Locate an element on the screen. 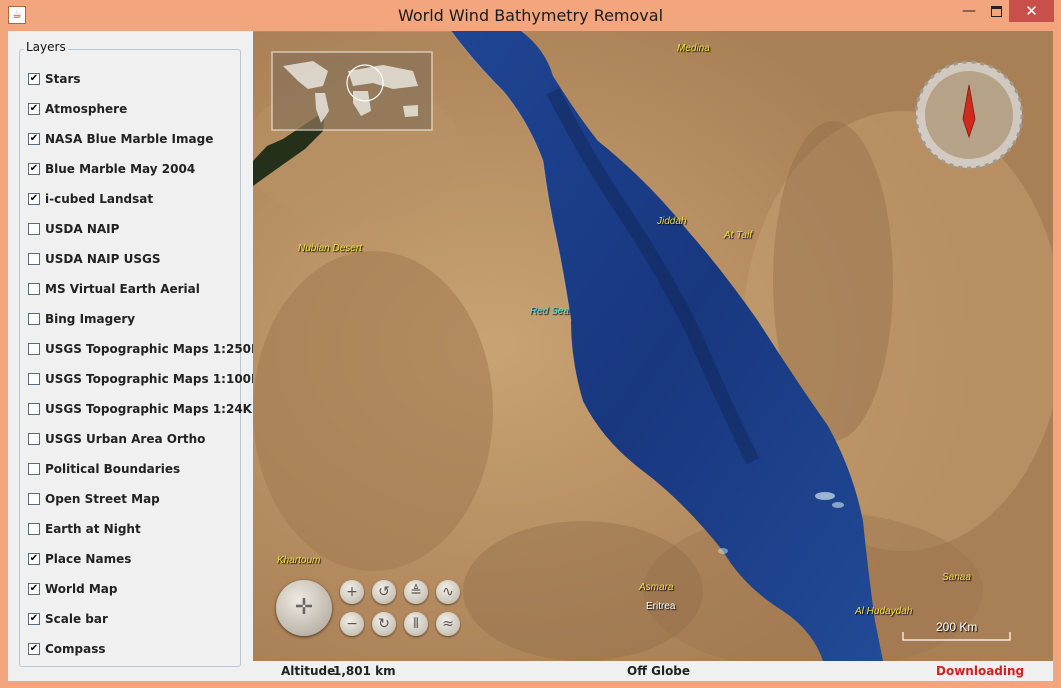 The image size is (1061, 688). layer-checkbox-row: Earth at Night is located at coordinates (84, 529).